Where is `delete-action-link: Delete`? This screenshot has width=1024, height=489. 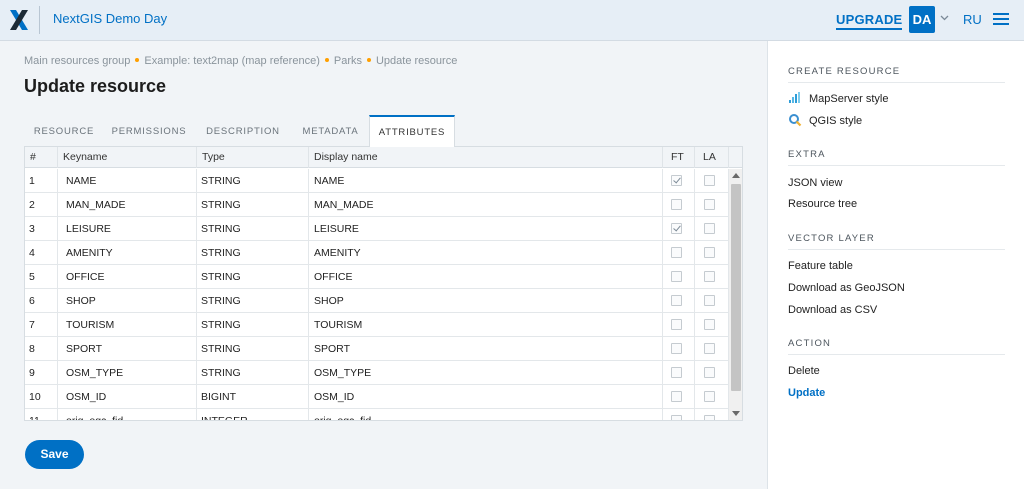
delete-action-link: Delete is located at coordinates (804, 371).